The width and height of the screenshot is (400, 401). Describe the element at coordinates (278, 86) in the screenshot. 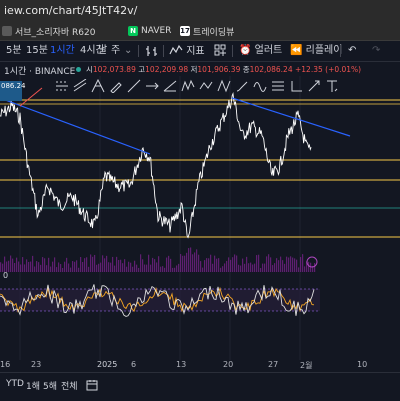

I see `fib-icon` at that location.